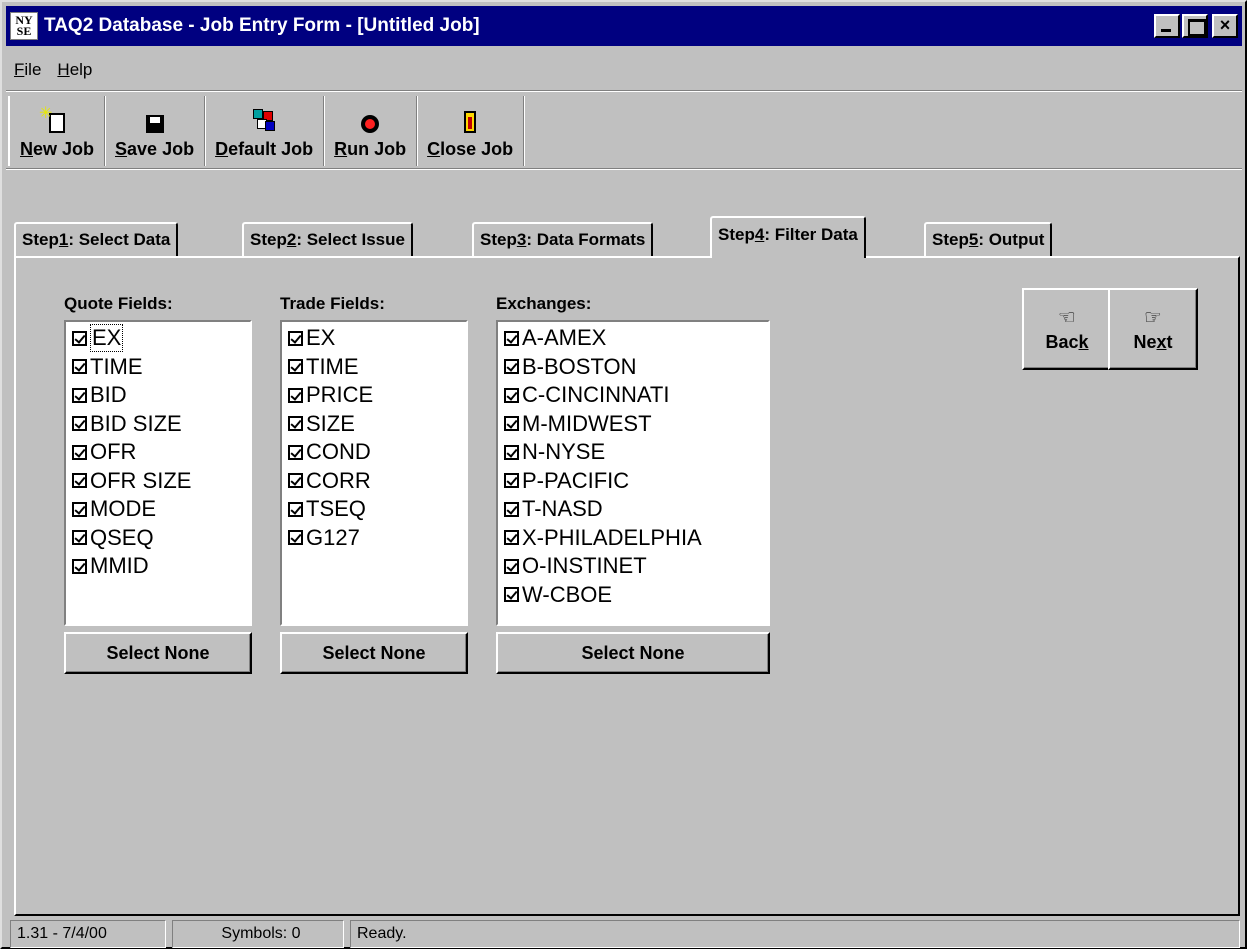  I want to click on menu-help: Help, so click(74, 70).